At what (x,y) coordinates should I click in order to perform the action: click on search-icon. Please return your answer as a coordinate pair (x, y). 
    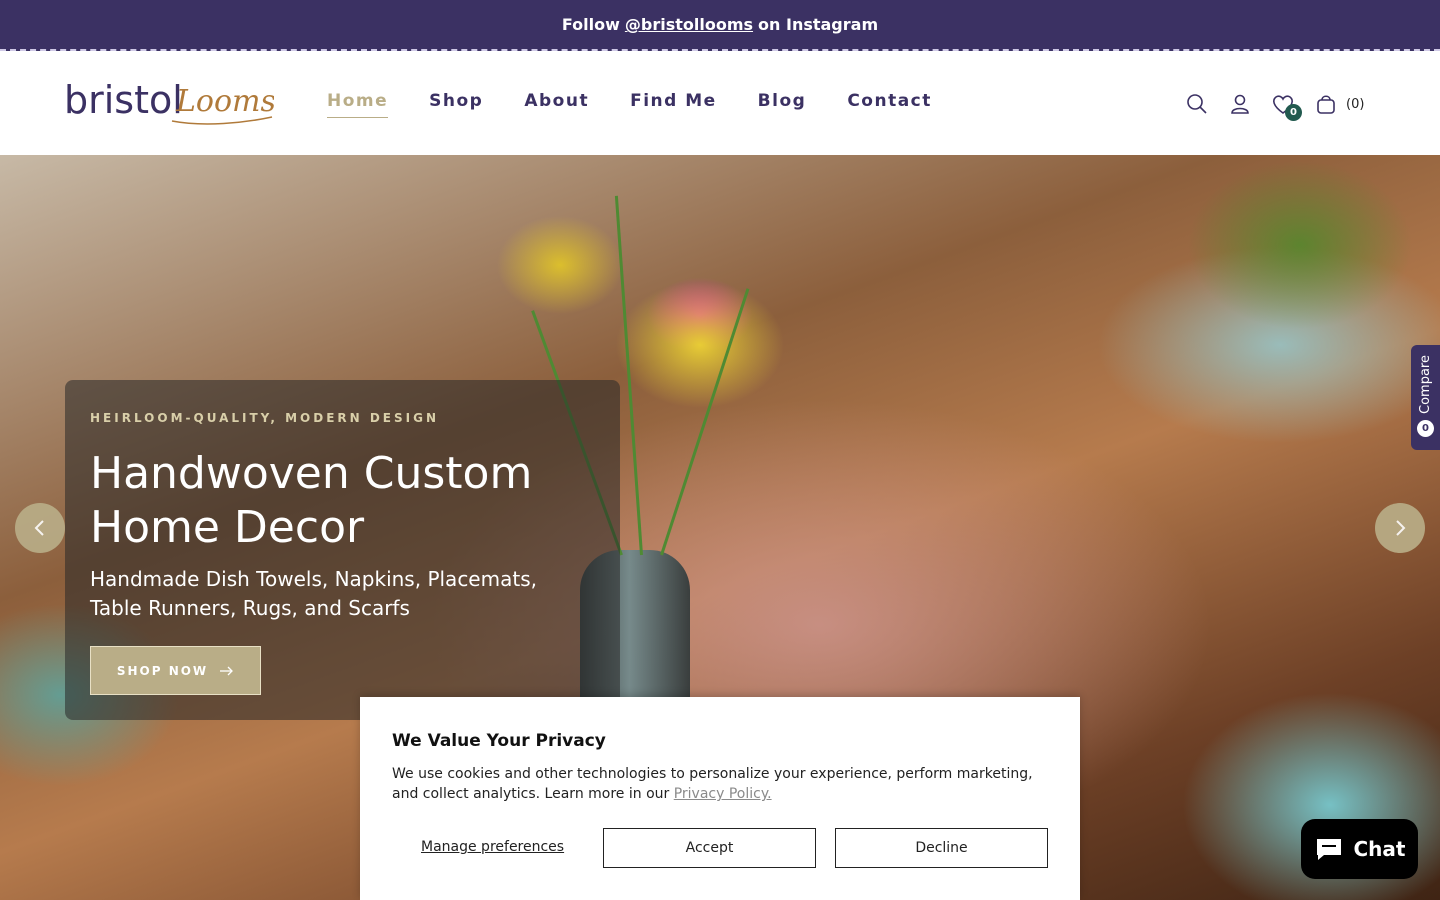
    Looking at the image, I should click on (1197, 104).